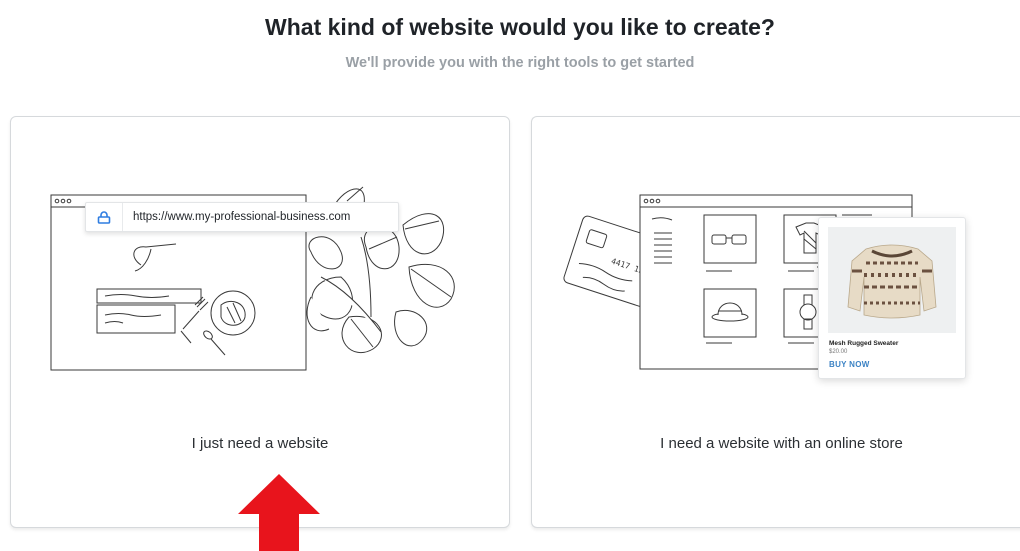 This screenshot has width=1020, height=551. What do you see at coordinates (781, 443) in the screenshot?
I see `card-label: I need a website with an online store` at bounding box center [781, 443].